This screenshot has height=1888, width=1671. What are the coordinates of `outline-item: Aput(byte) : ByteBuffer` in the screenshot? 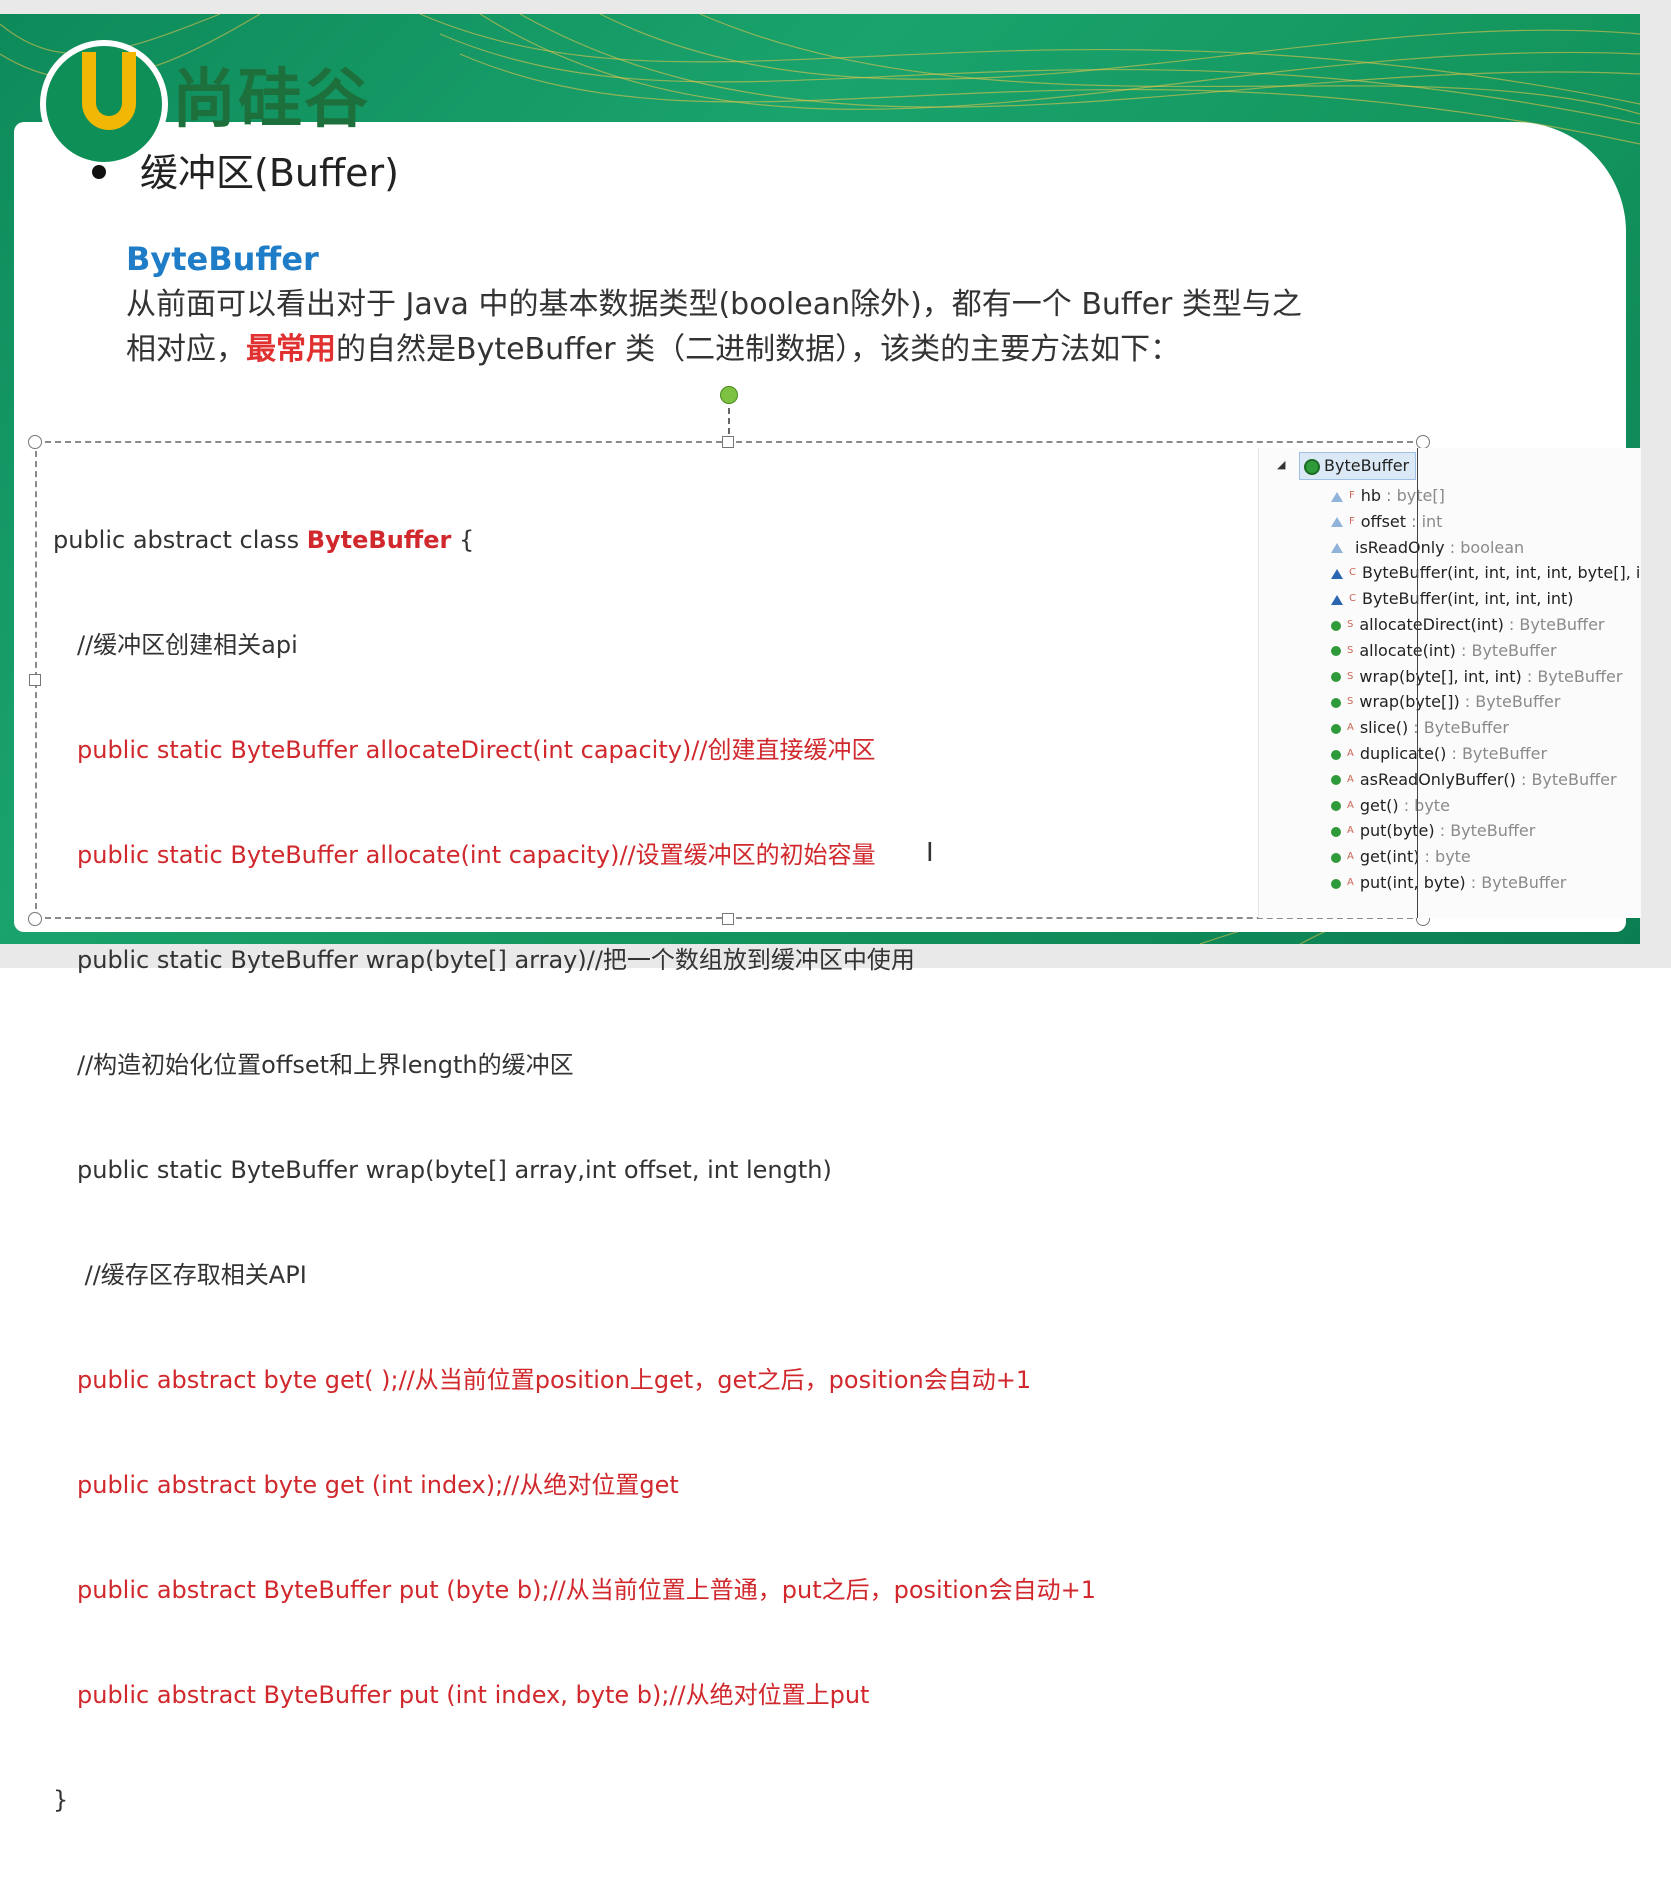 It's located at (1433, 830).